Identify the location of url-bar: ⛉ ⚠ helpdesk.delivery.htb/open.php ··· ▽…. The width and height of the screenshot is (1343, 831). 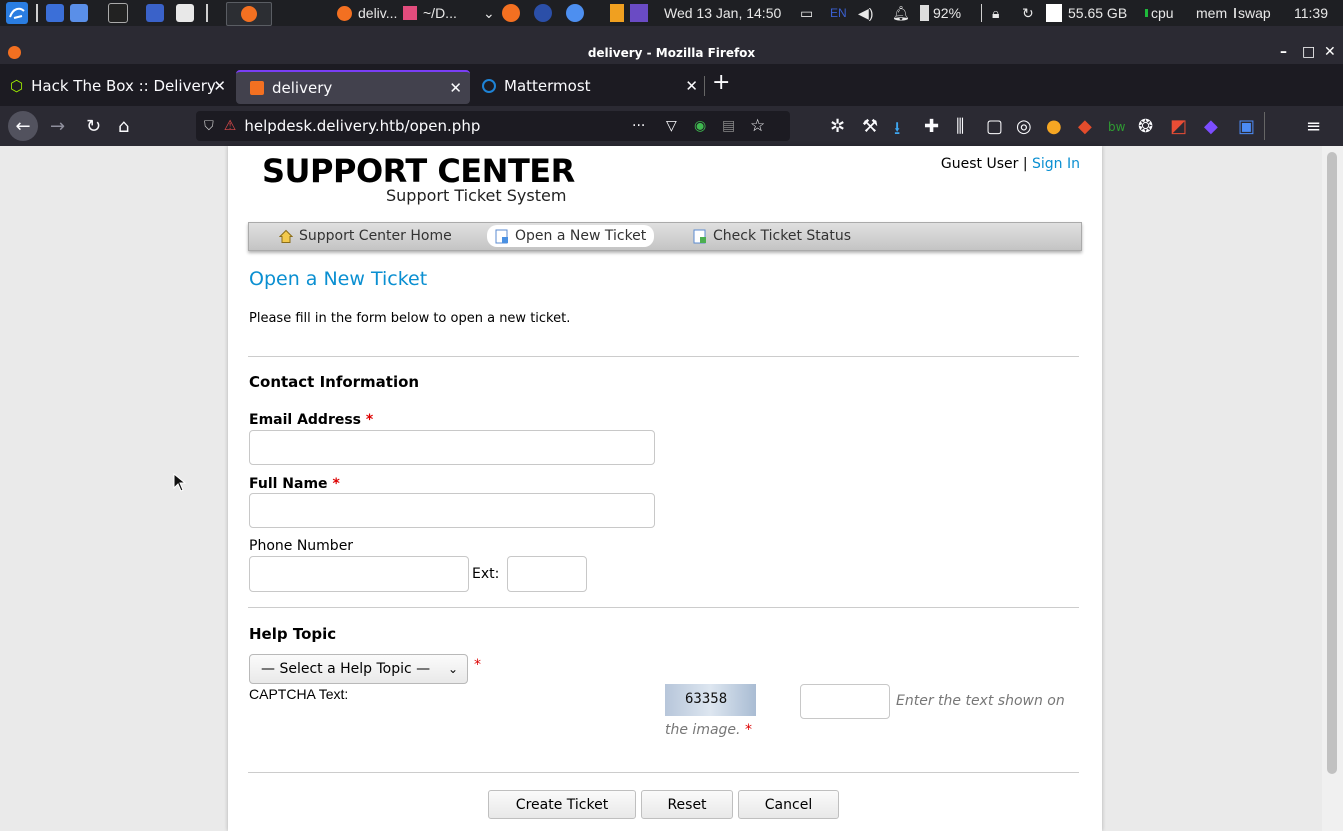
(493, 126).